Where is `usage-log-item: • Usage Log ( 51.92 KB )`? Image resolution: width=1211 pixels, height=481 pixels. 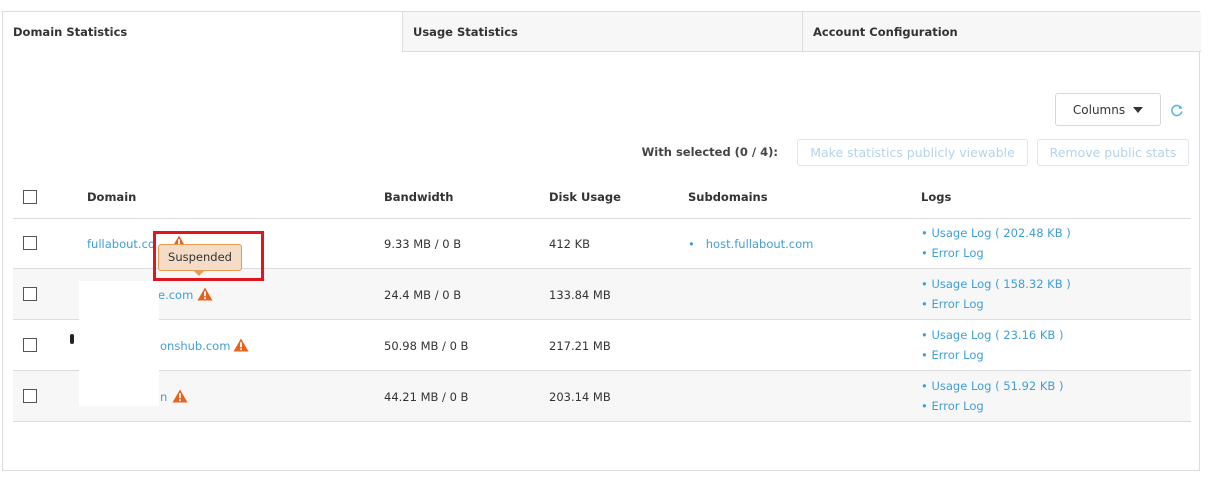
usage-log-item: • Usage Log ( 51.92 KB ) is located at coordinates (992, 386).